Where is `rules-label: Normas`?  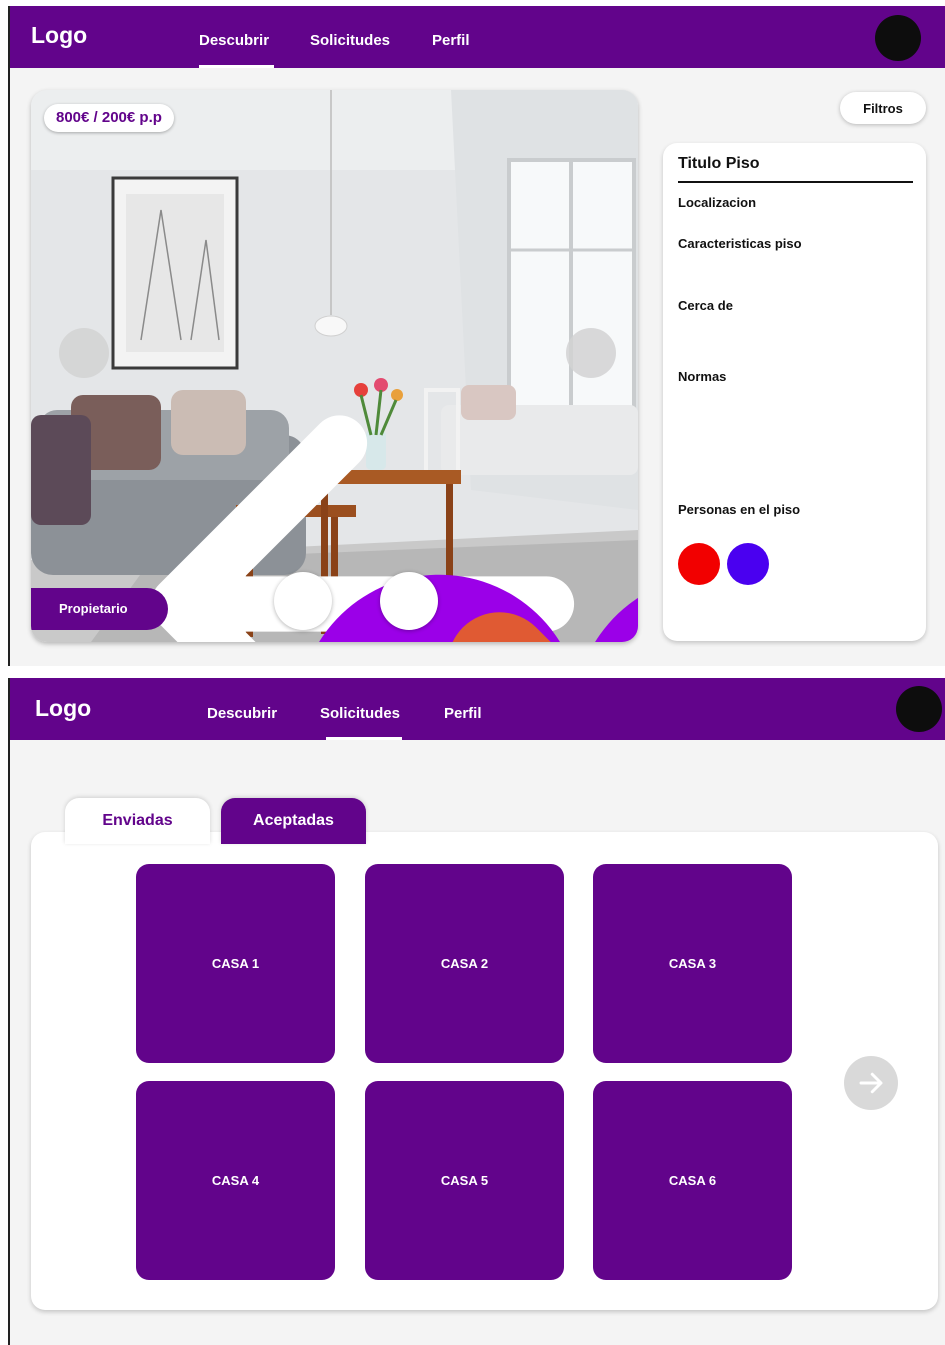 rules-label: Normas is located at coordinates (702, 376).